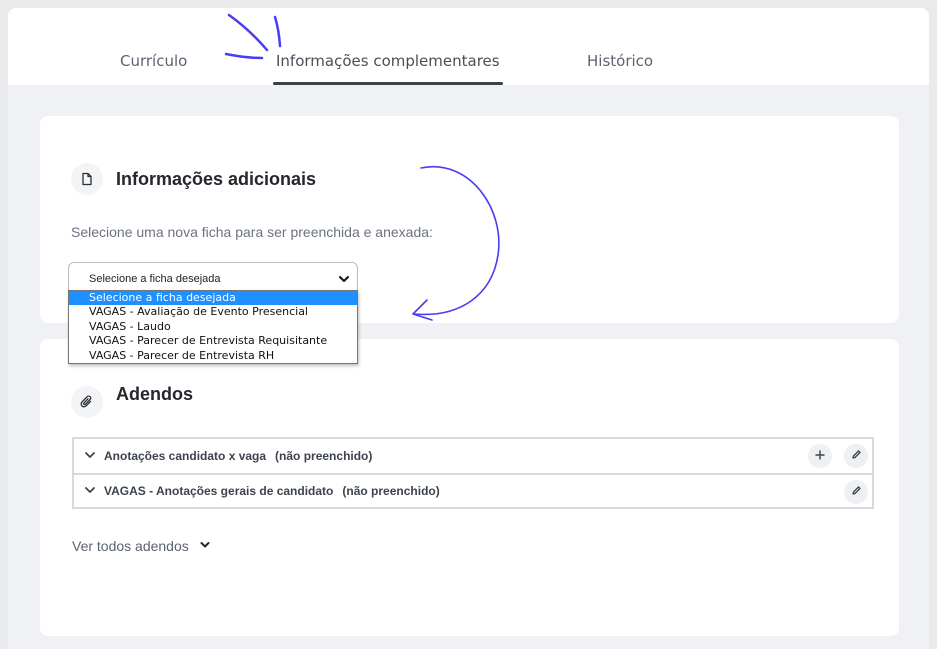  I want to click on see-all-label: Ver todos adendos, so click(130, 546).